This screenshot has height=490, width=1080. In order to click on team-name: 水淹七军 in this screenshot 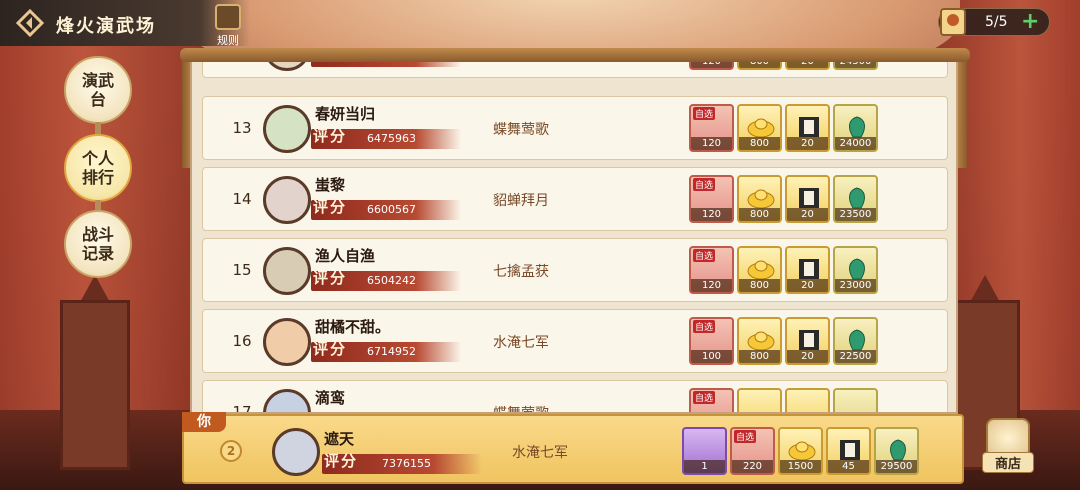, I will do `click(521, 343)`.